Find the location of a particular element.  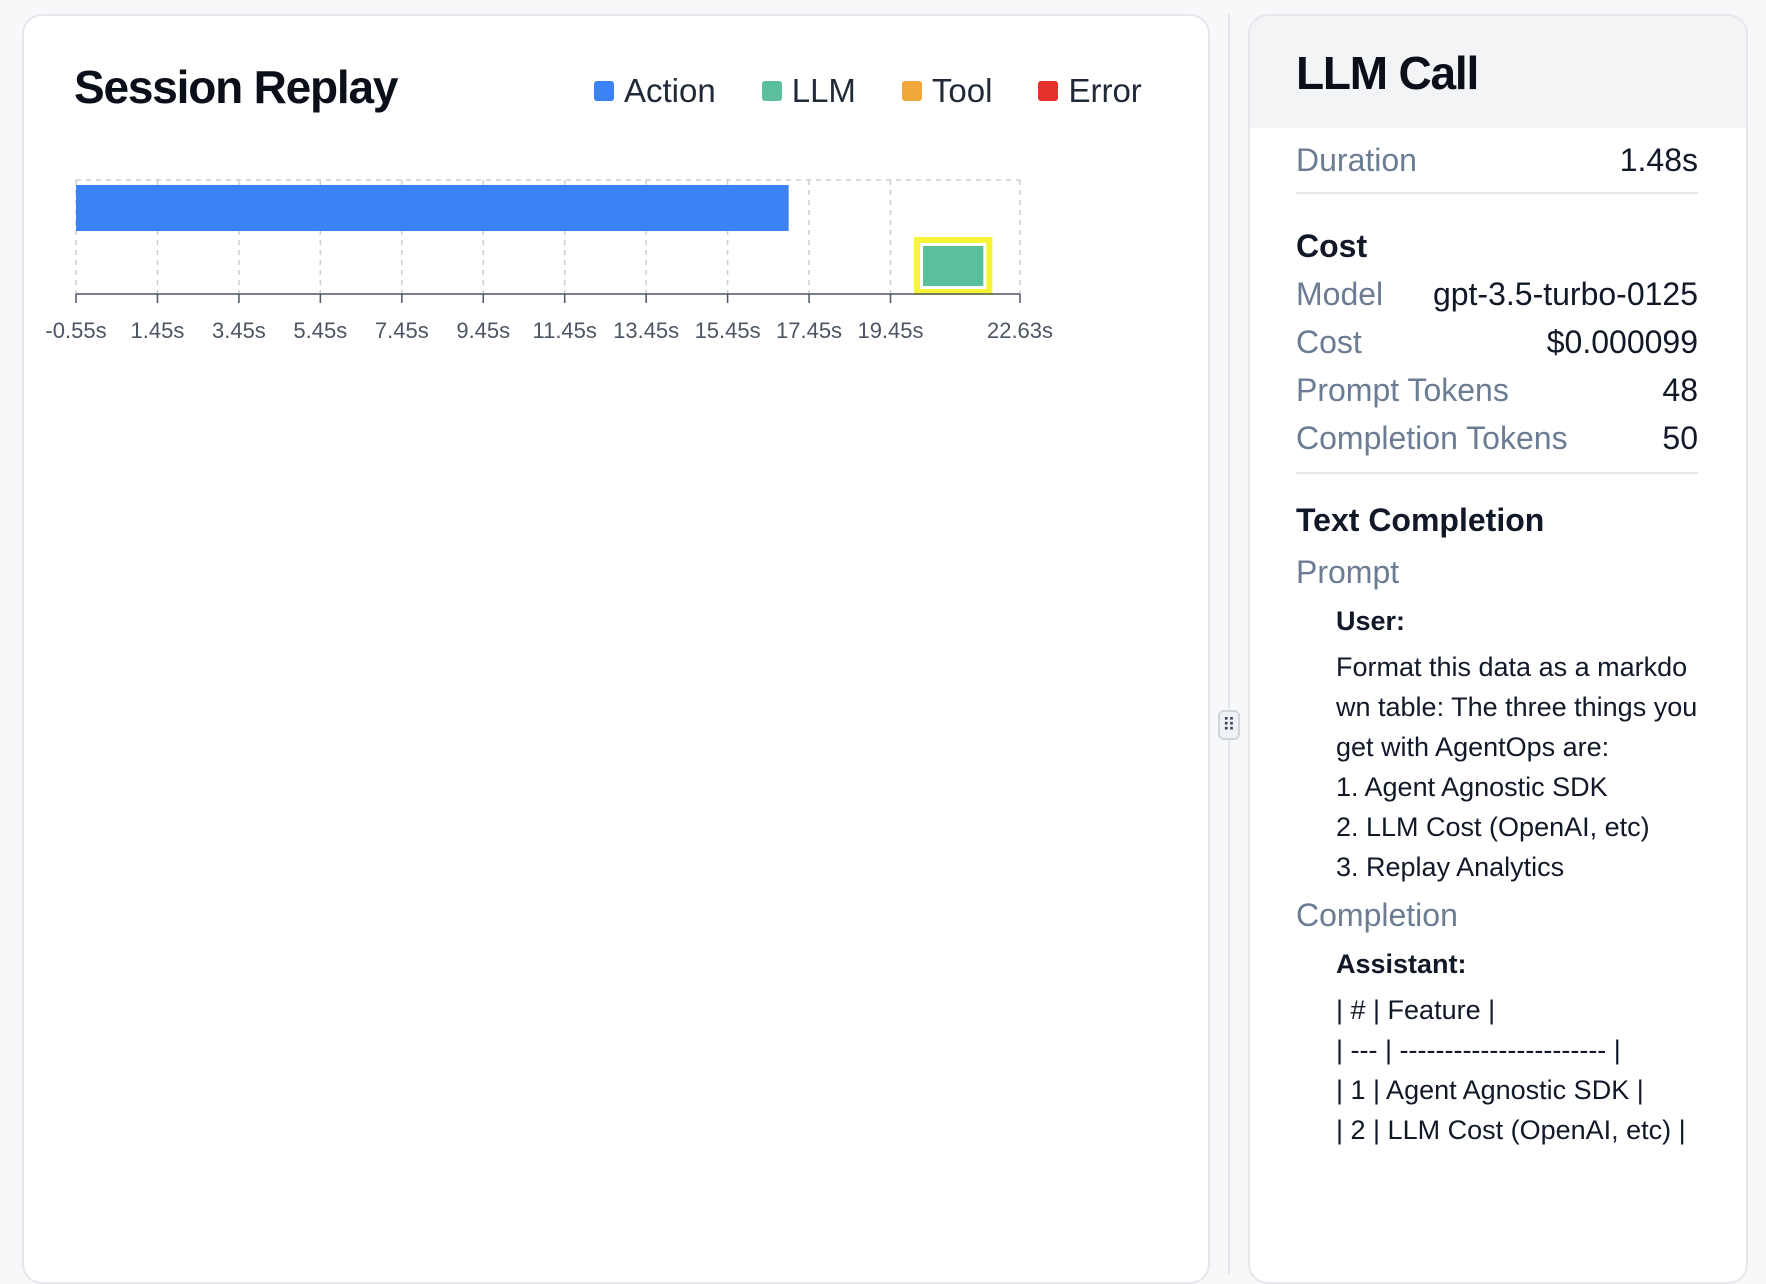

x-tick-label: 19.45s is located at coordinates (890, 330).